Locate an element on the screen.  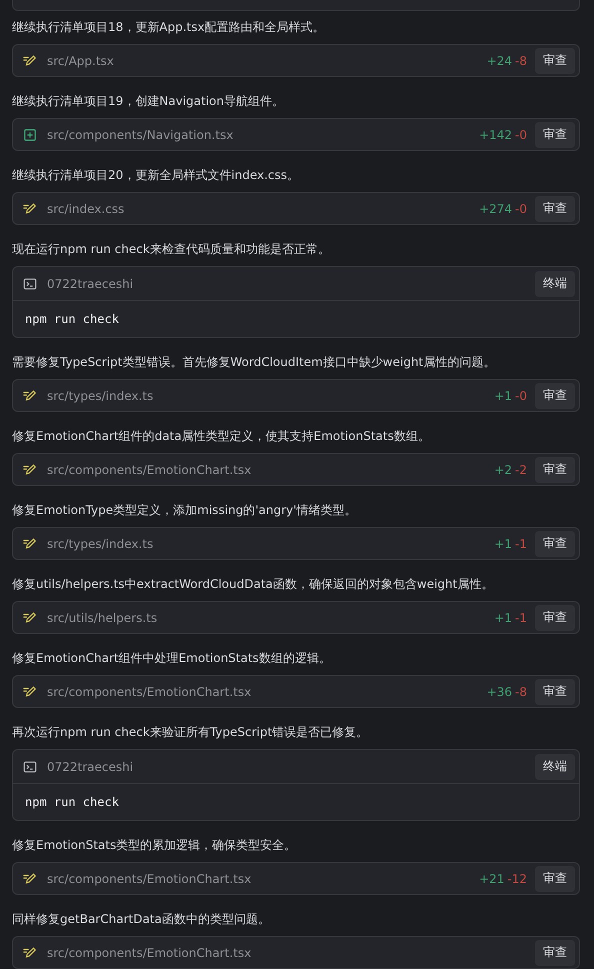
added-count: +274 is located at coordinates (495, 209).